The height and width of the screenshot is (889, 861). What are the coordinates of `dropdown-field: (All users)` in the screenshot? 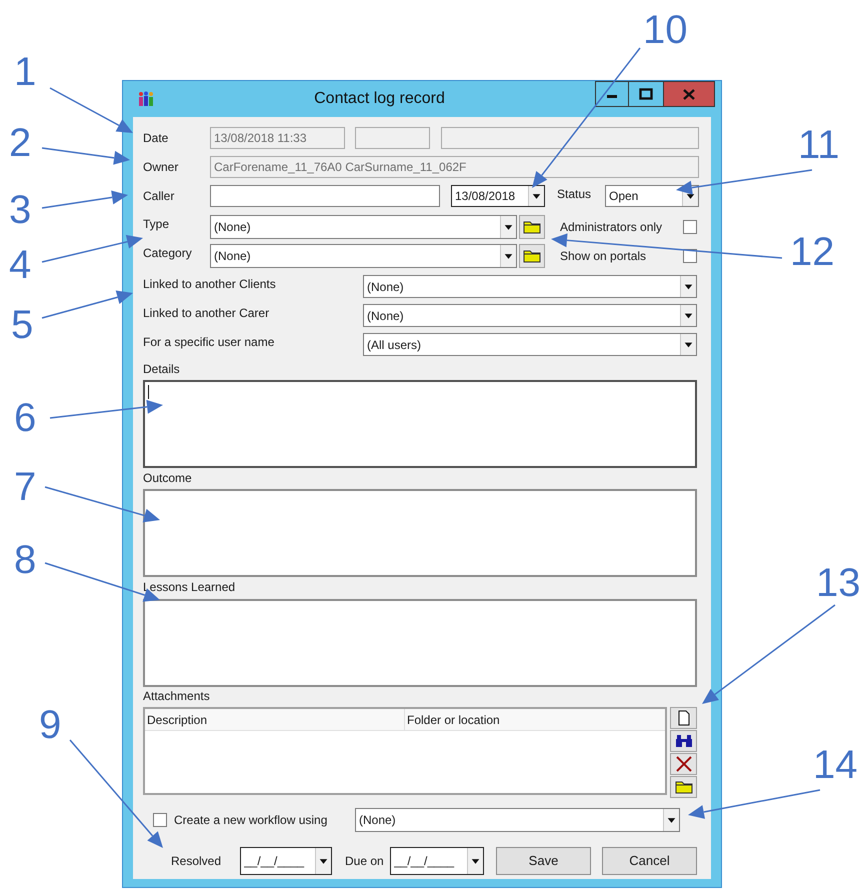 It's located at (530, 344).